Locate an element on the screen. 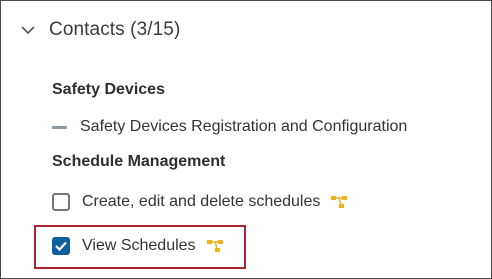  section-title: Contacts (3/15) is located at coordinates (115, 29).